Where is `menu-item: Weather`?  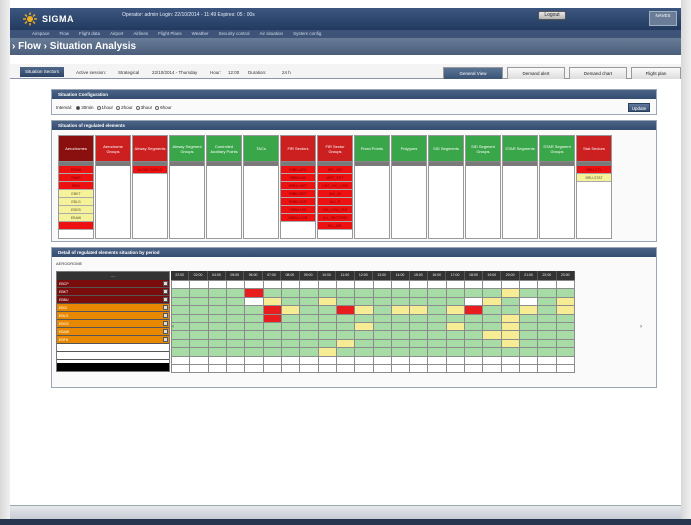 menu-item: Weather is located at coordinates (200, 33).